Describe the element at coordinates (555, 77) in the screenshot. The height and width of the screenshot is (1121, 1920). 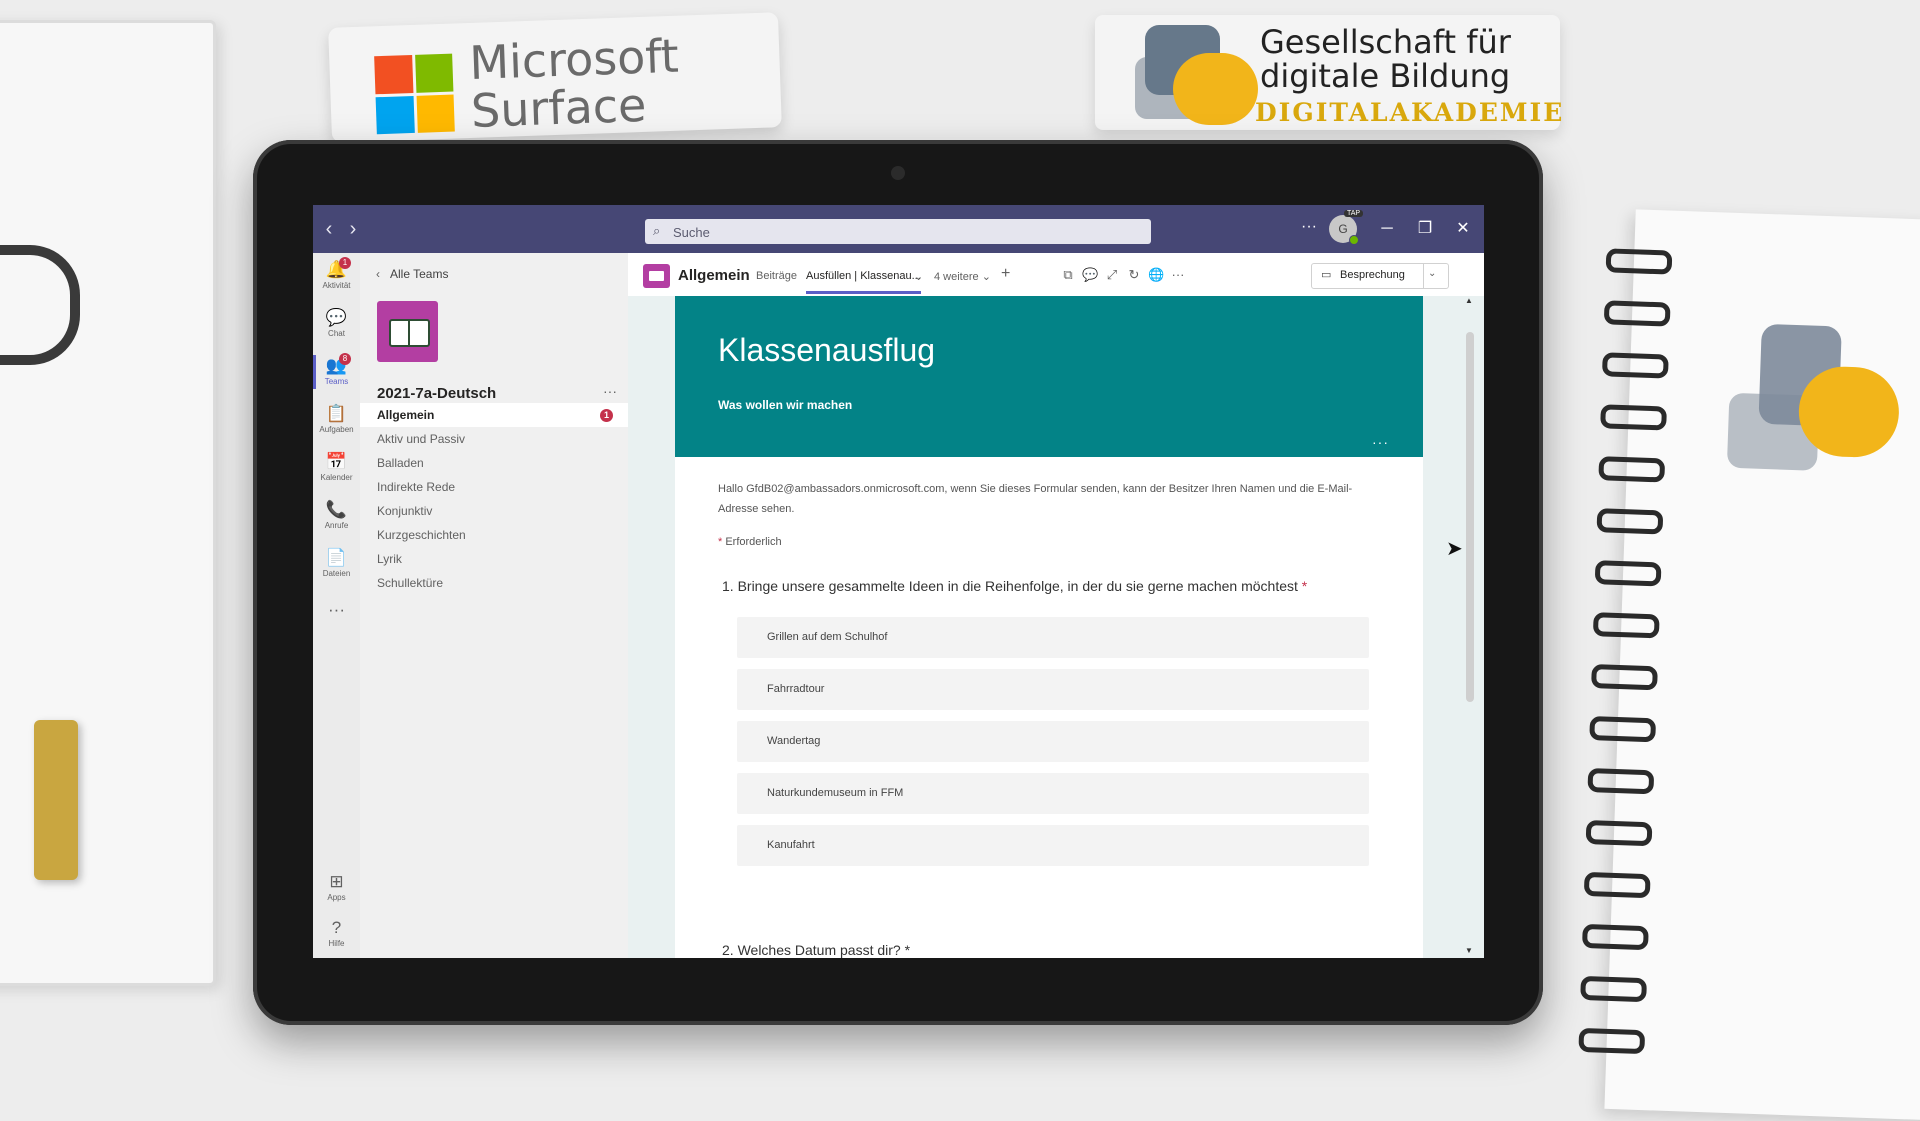
I see `microsoft-surface-logo-card: Microsoft Surface` at that location.